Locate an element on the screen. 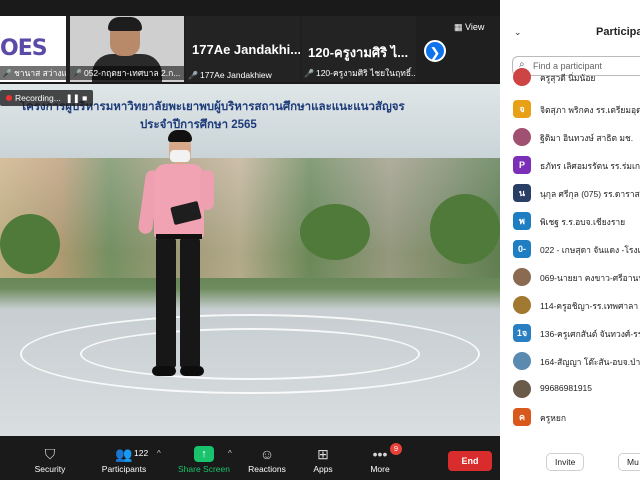  recording-controls: ❚❚ ■ is located at coordinates (77, 98).